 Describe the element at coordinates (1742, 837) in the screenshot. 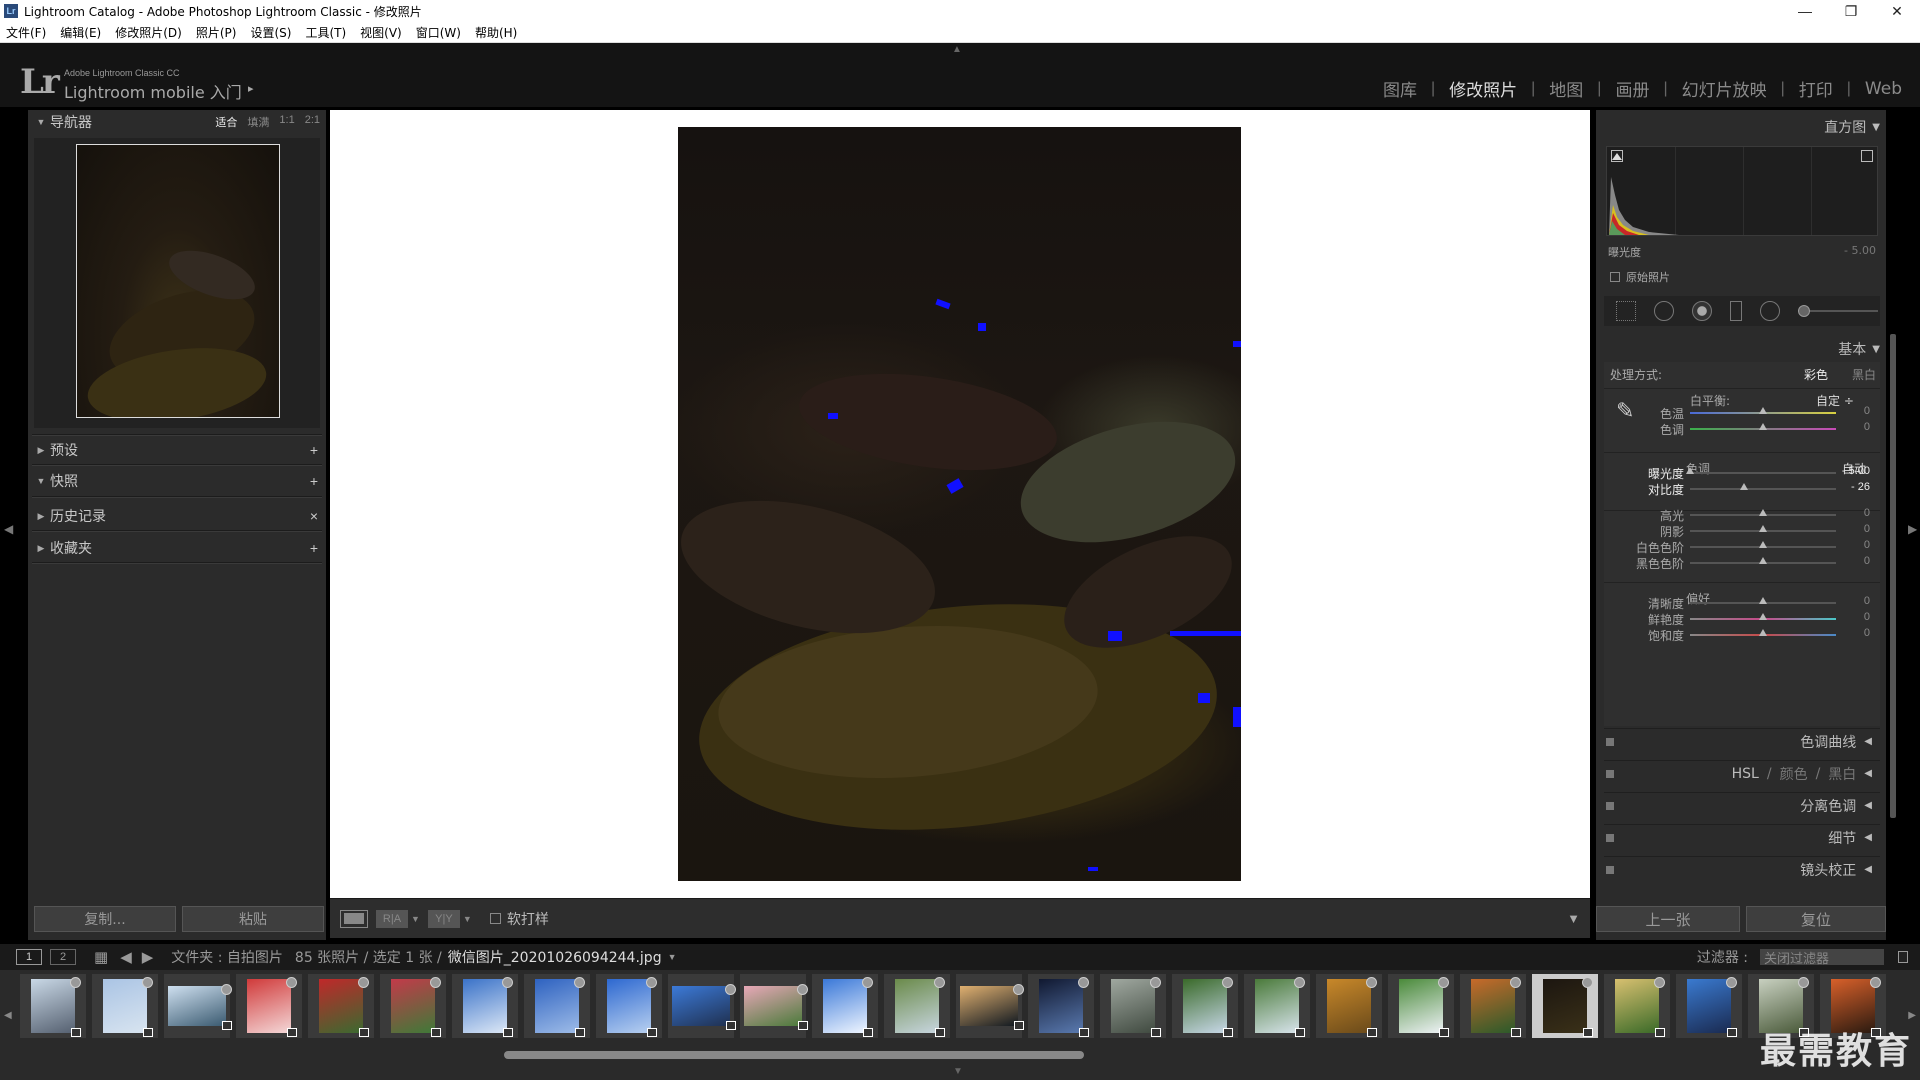

I see `detail-panel-header: 细节 ◀` at that location.